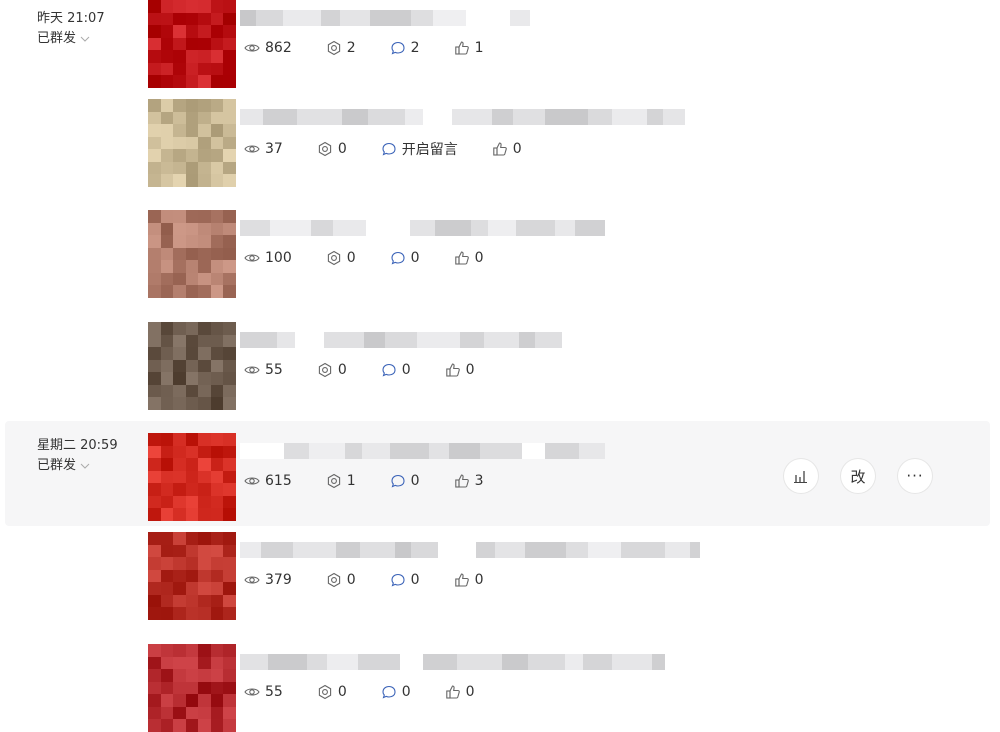  Describe the element at coordinates (71, 18) in the screenshot. I see `publish-time: 昨天 21:07` at that location.